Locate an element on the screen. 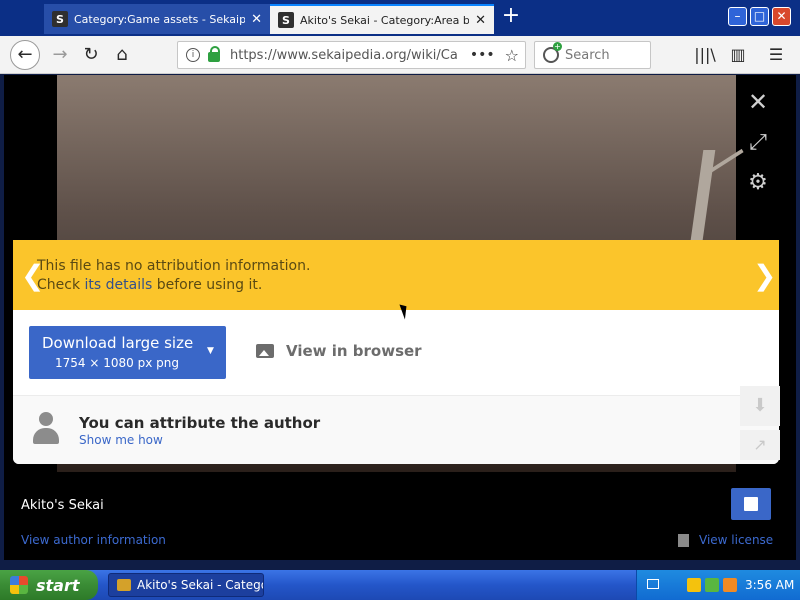 Image resolution: width=800 pixels, height=600 pixels. license-document-icon is located at coordinates (683, 540).